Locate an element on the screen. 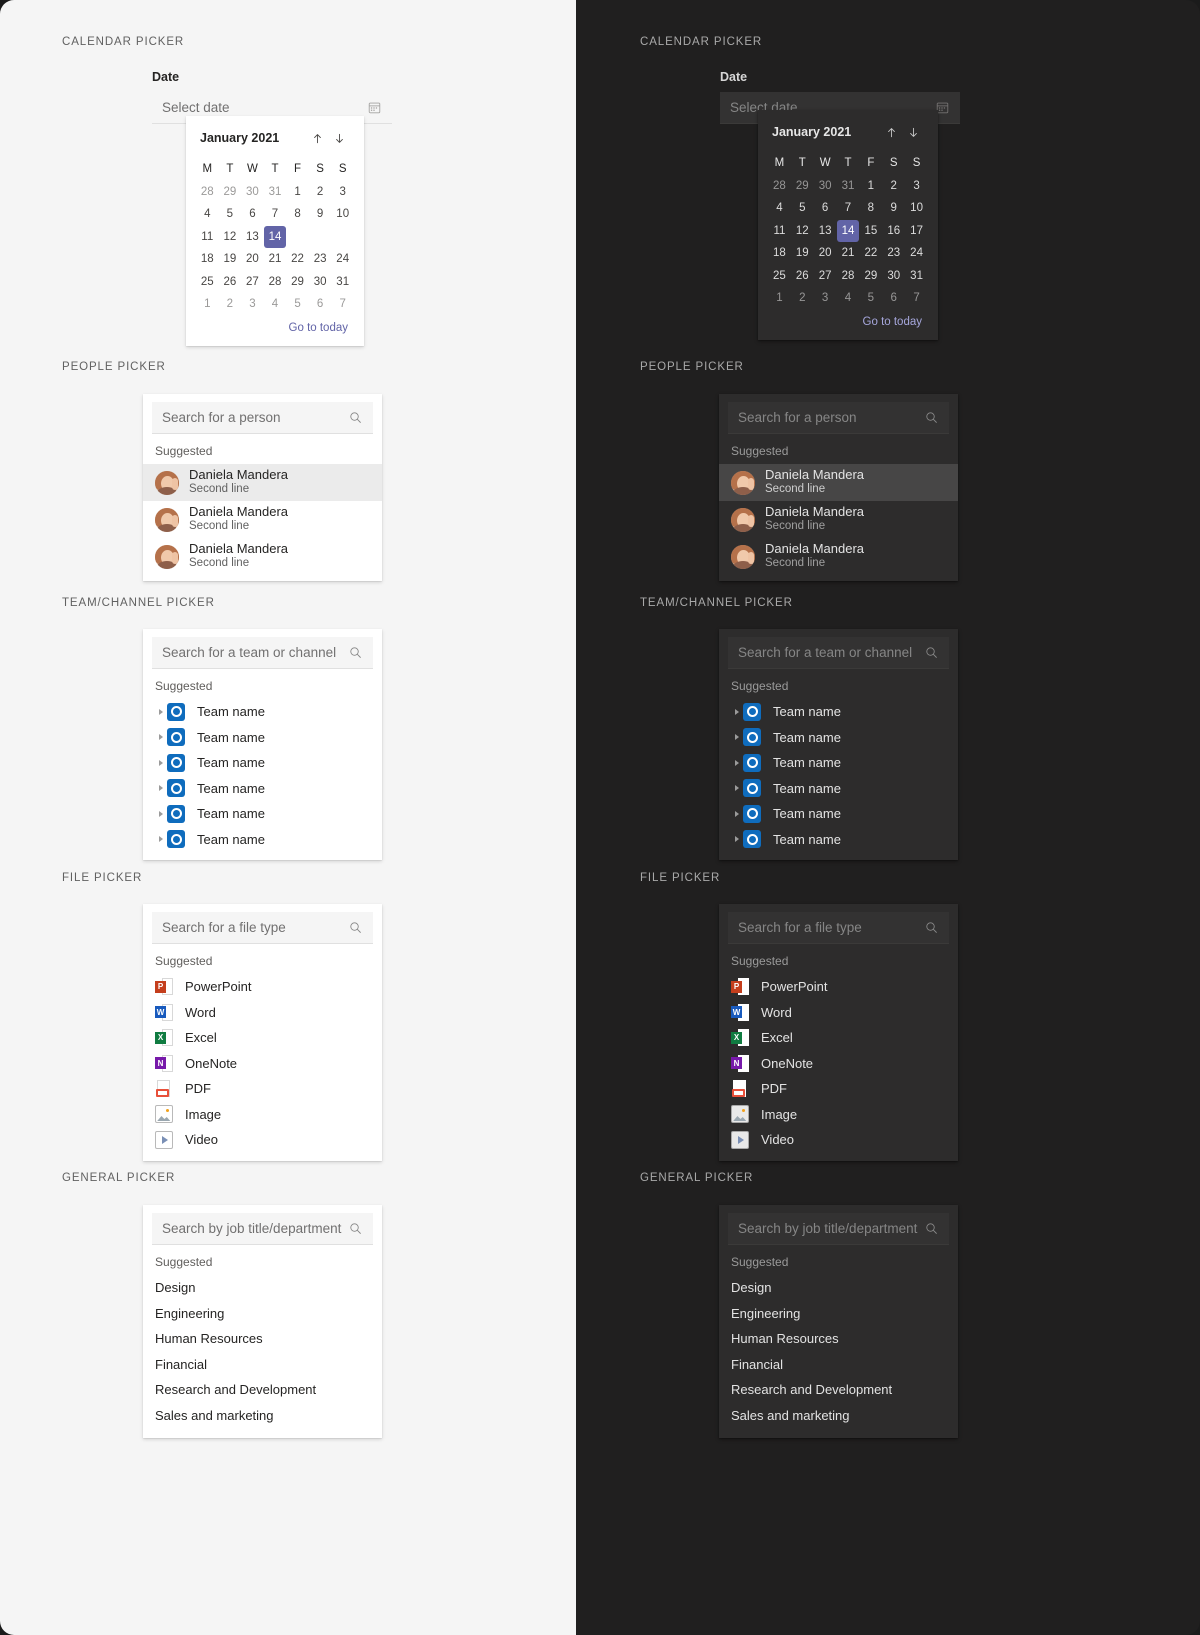 The width and height of the screenshot is (1200, 1635). file-type-list-item: N OneNote is located at coordinates (838, 1064).